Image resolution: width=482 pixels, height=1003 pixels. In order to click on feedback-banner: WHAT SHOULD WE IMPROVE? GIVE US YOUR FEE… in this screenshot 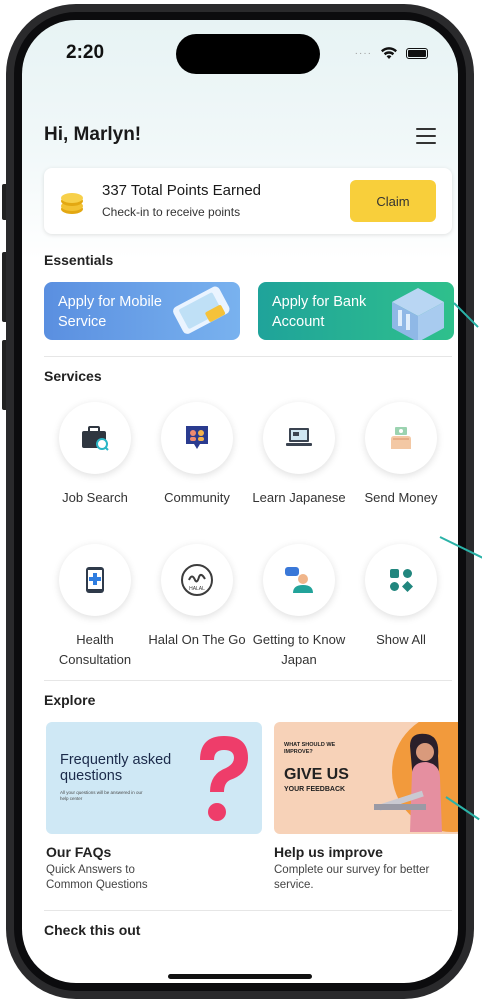, I will do `click(366, 778)`.